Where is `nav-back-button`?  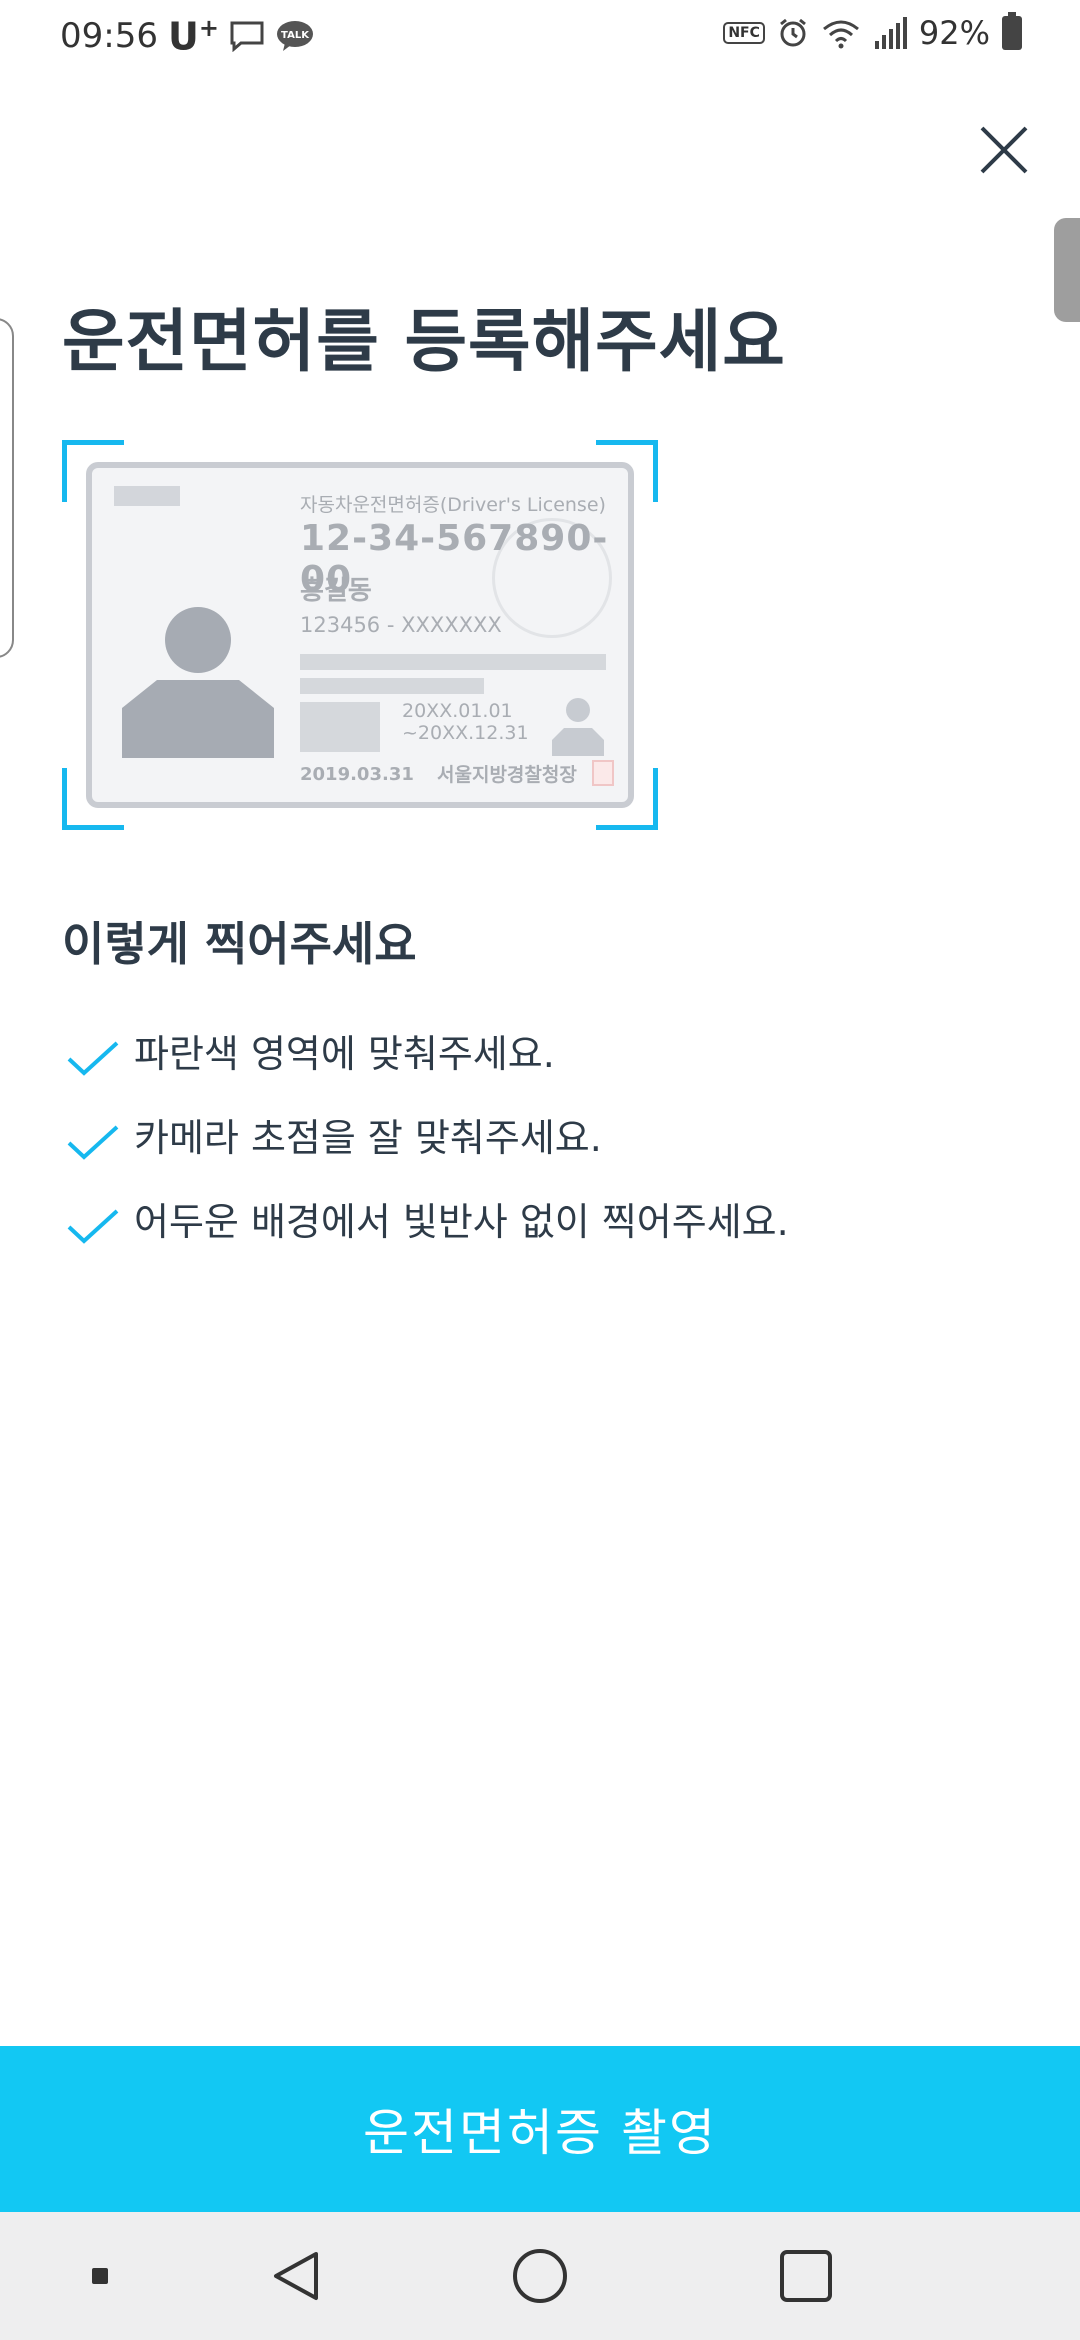
nav-back-button is located at coordinates (296, 2276).